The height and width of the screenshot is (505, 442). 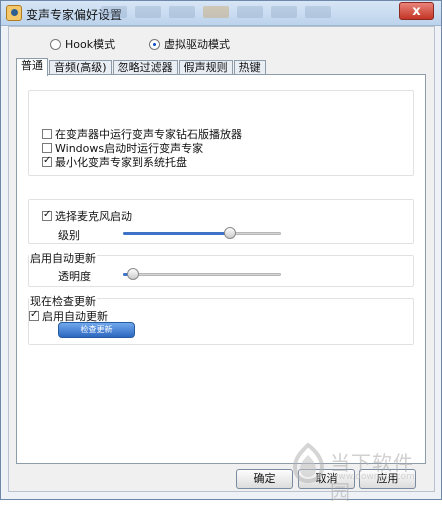 What do you see at coordinates (416, 11) in the screenshot?
I see `close-button: x` at bounding box center [416, 11].